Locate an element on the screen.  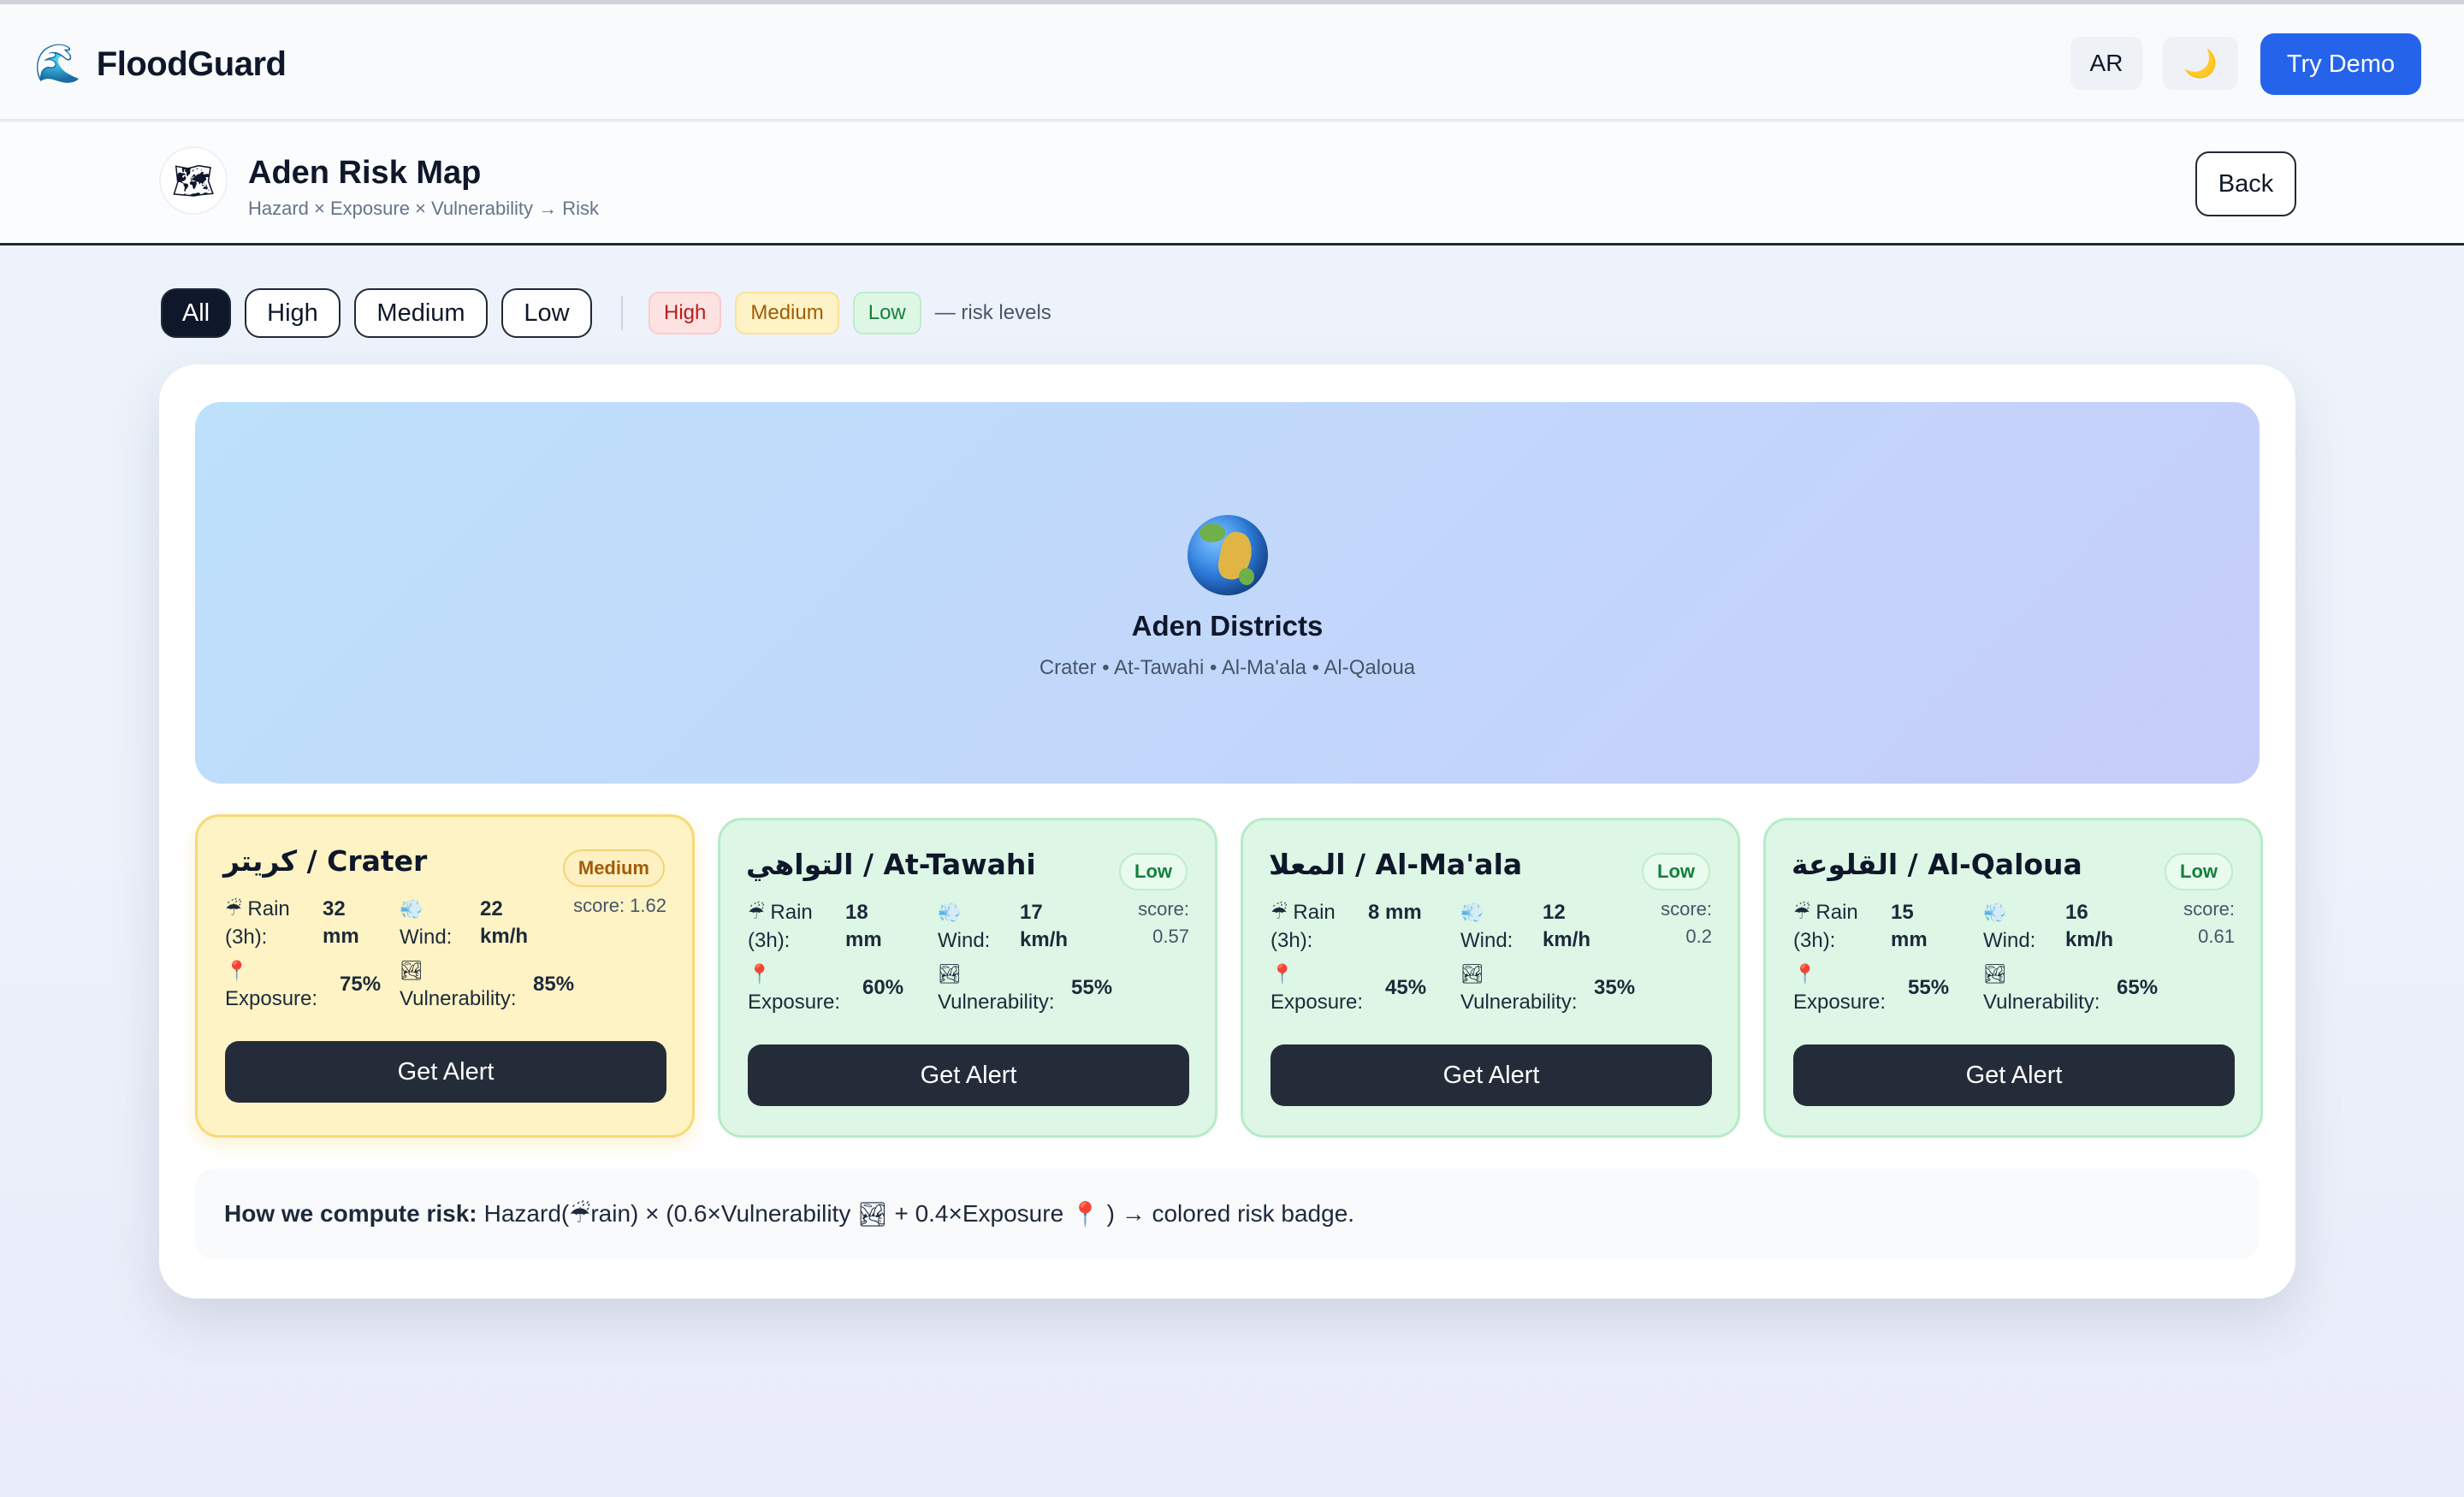
rain-value: 18 mm is located at coordinates (863, 926).